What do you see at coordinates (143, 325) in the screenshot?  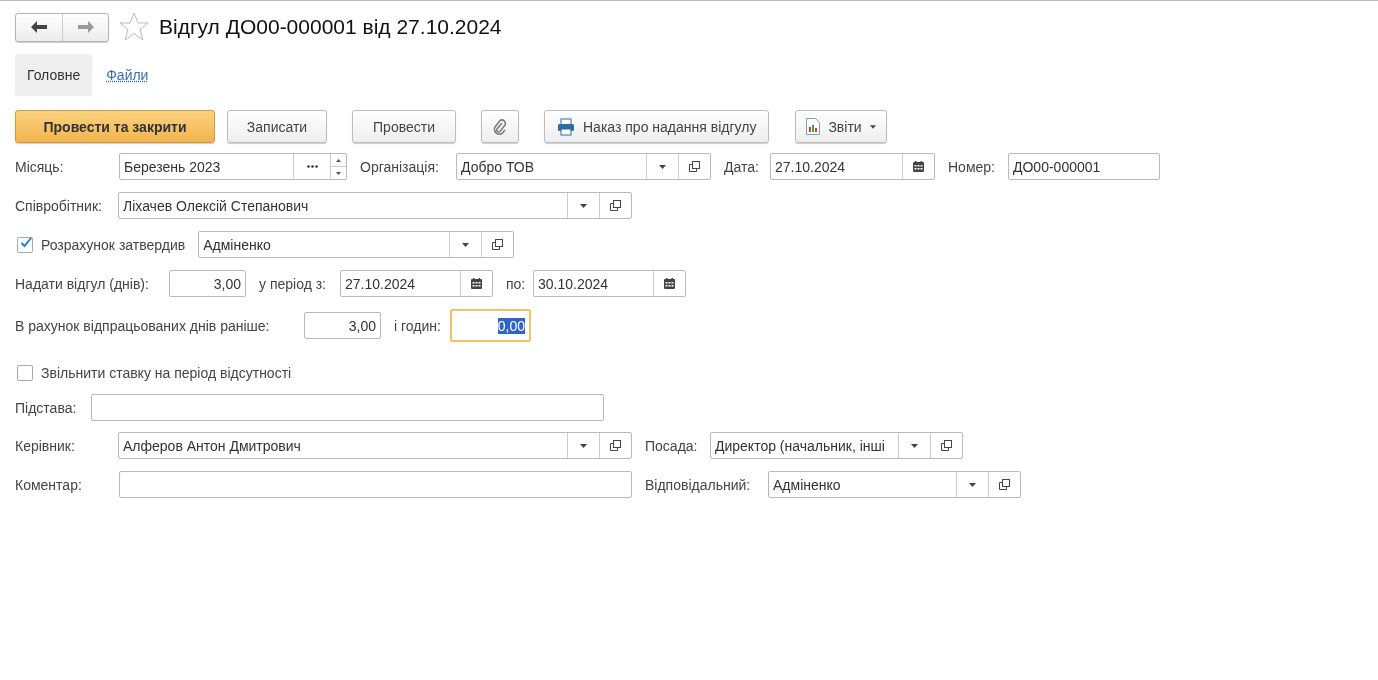 I see `field-label: В рахунок відпрацьованих днів раніше:` at bounding box center [143, 325].